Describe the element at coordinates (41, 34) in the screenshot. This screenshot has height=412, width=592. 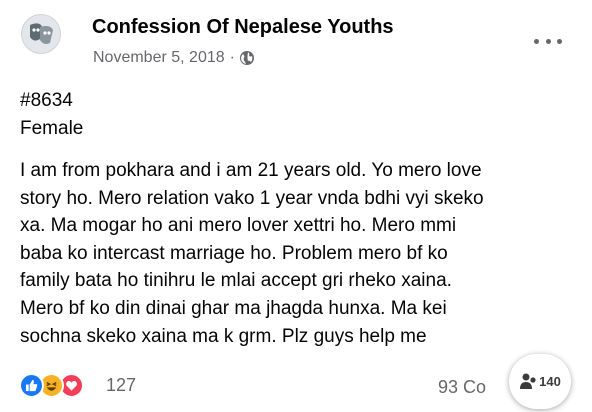
I see `page-avatar` at that location.